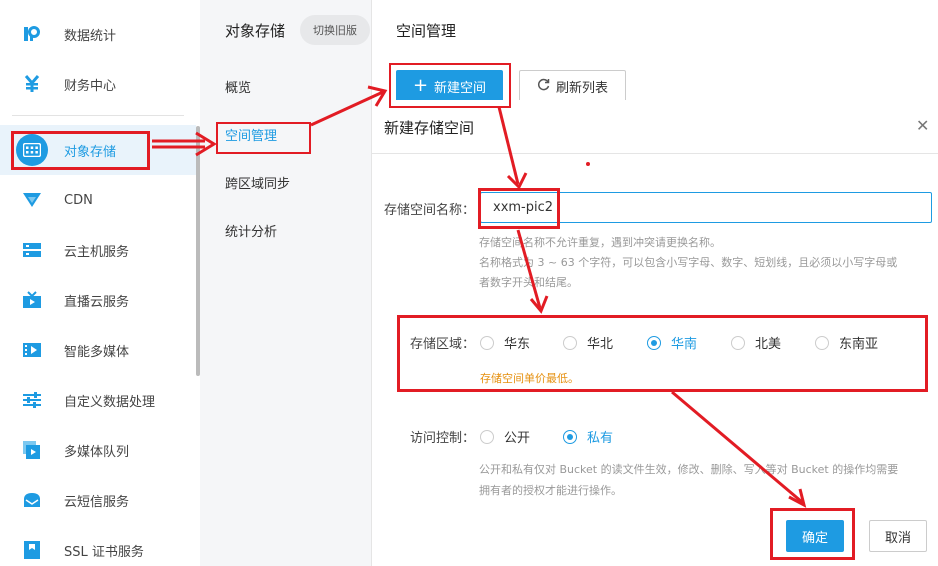 This screenshot has width=938, height=566. Describe the element at coordinates (32, 350) in the screenshot. I see `media-icon` at that location.